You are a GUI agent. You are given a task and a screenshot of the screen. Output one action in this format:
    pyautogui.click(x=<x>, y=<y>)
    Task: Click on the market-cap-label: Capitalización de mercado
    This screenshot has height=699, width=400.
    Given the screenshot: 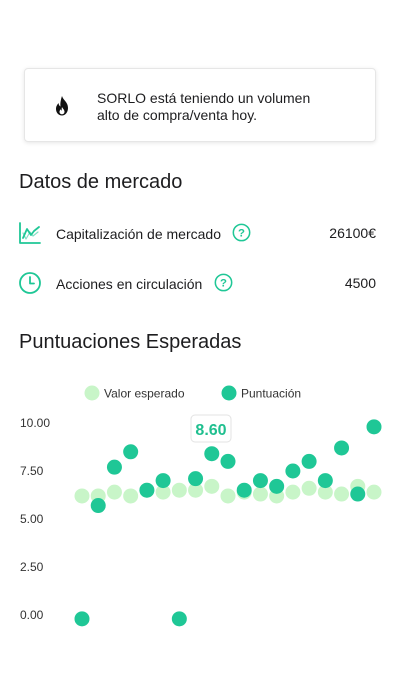 What is the action you would take?
    pyautogui.click(x=138, y=234)
    